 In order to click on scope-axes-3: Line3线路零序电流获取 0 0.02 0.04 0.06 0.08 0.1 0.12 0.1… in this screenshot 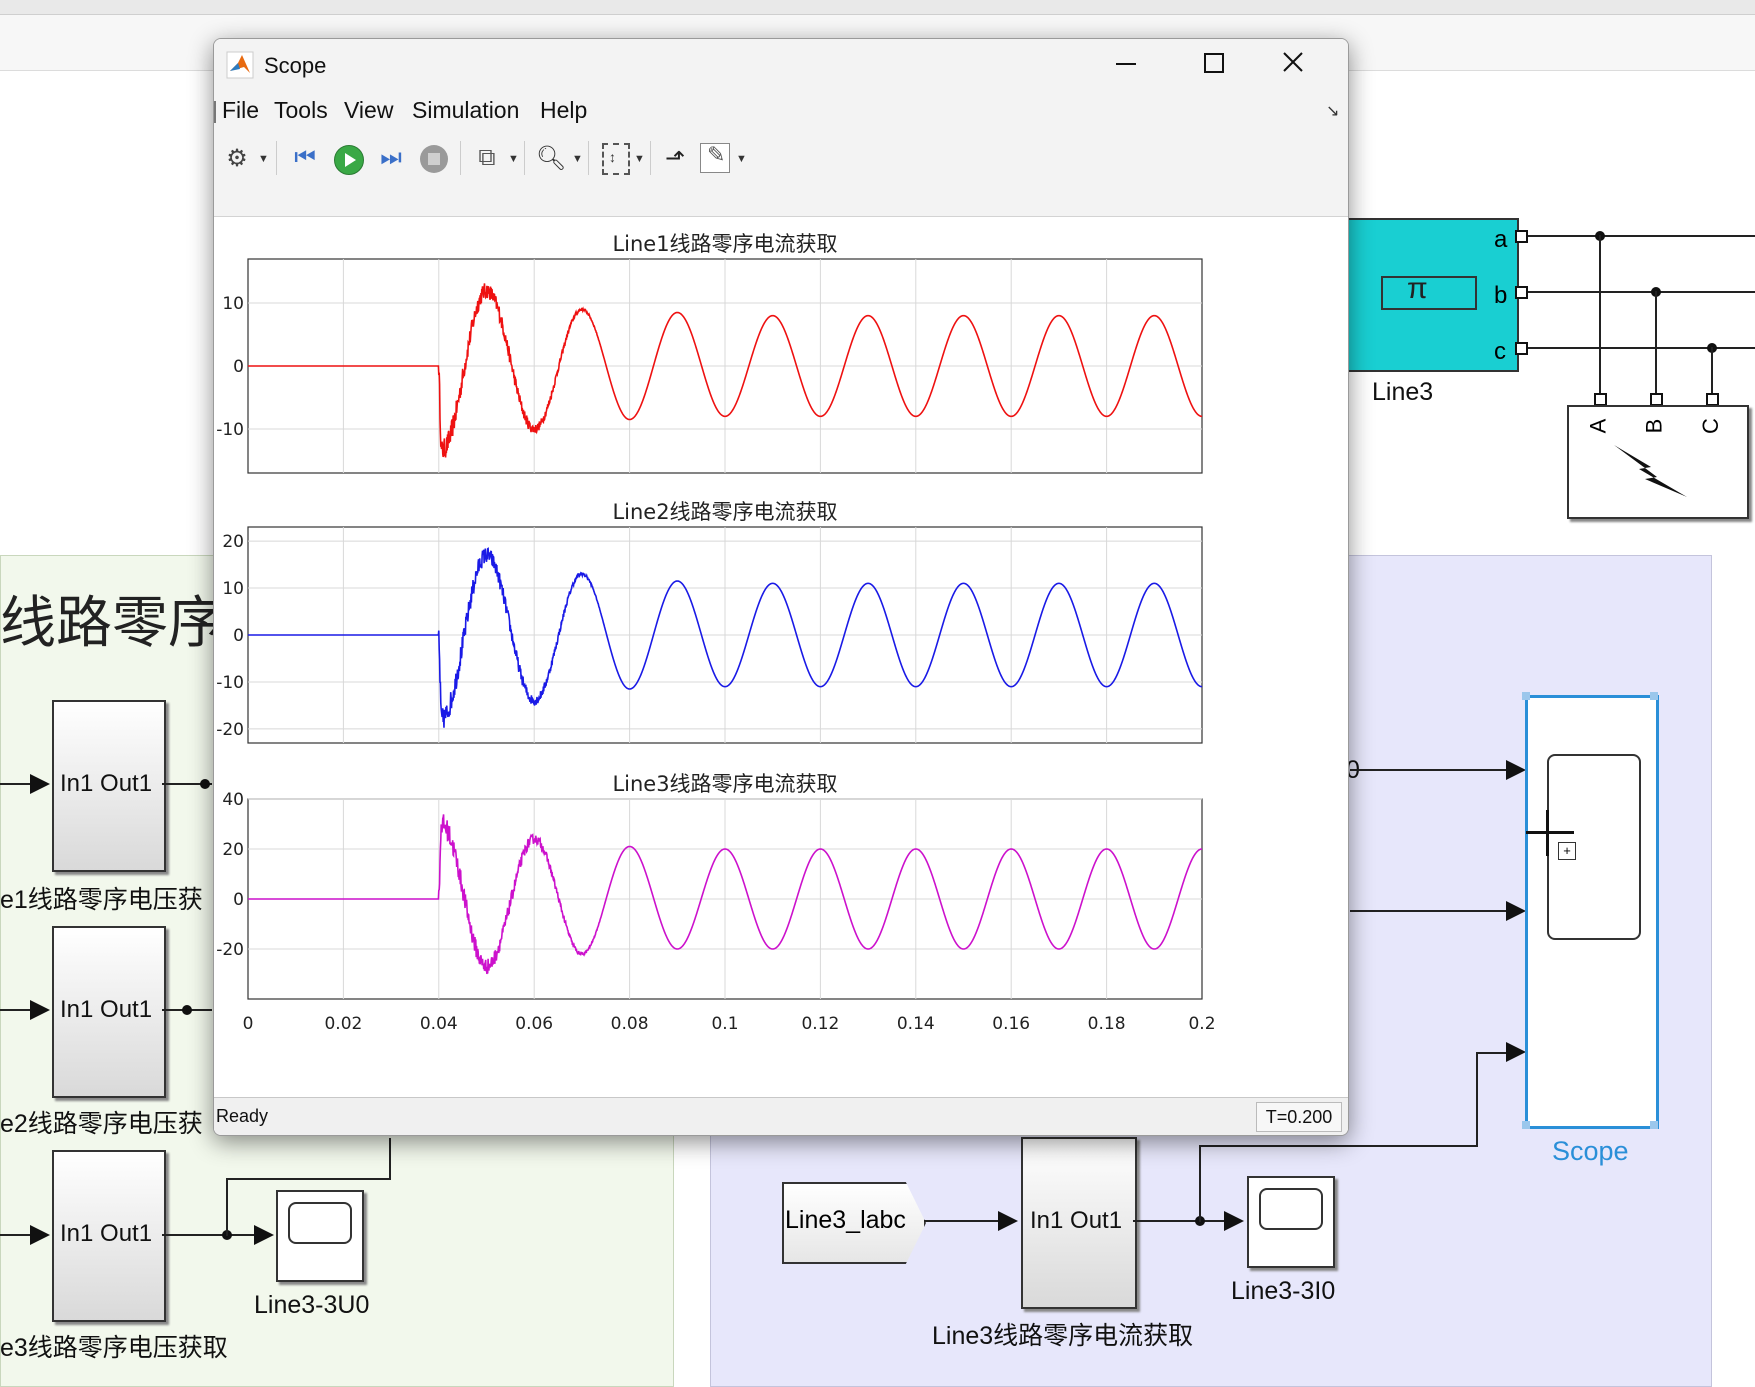, I will do `click(715, 903)`.